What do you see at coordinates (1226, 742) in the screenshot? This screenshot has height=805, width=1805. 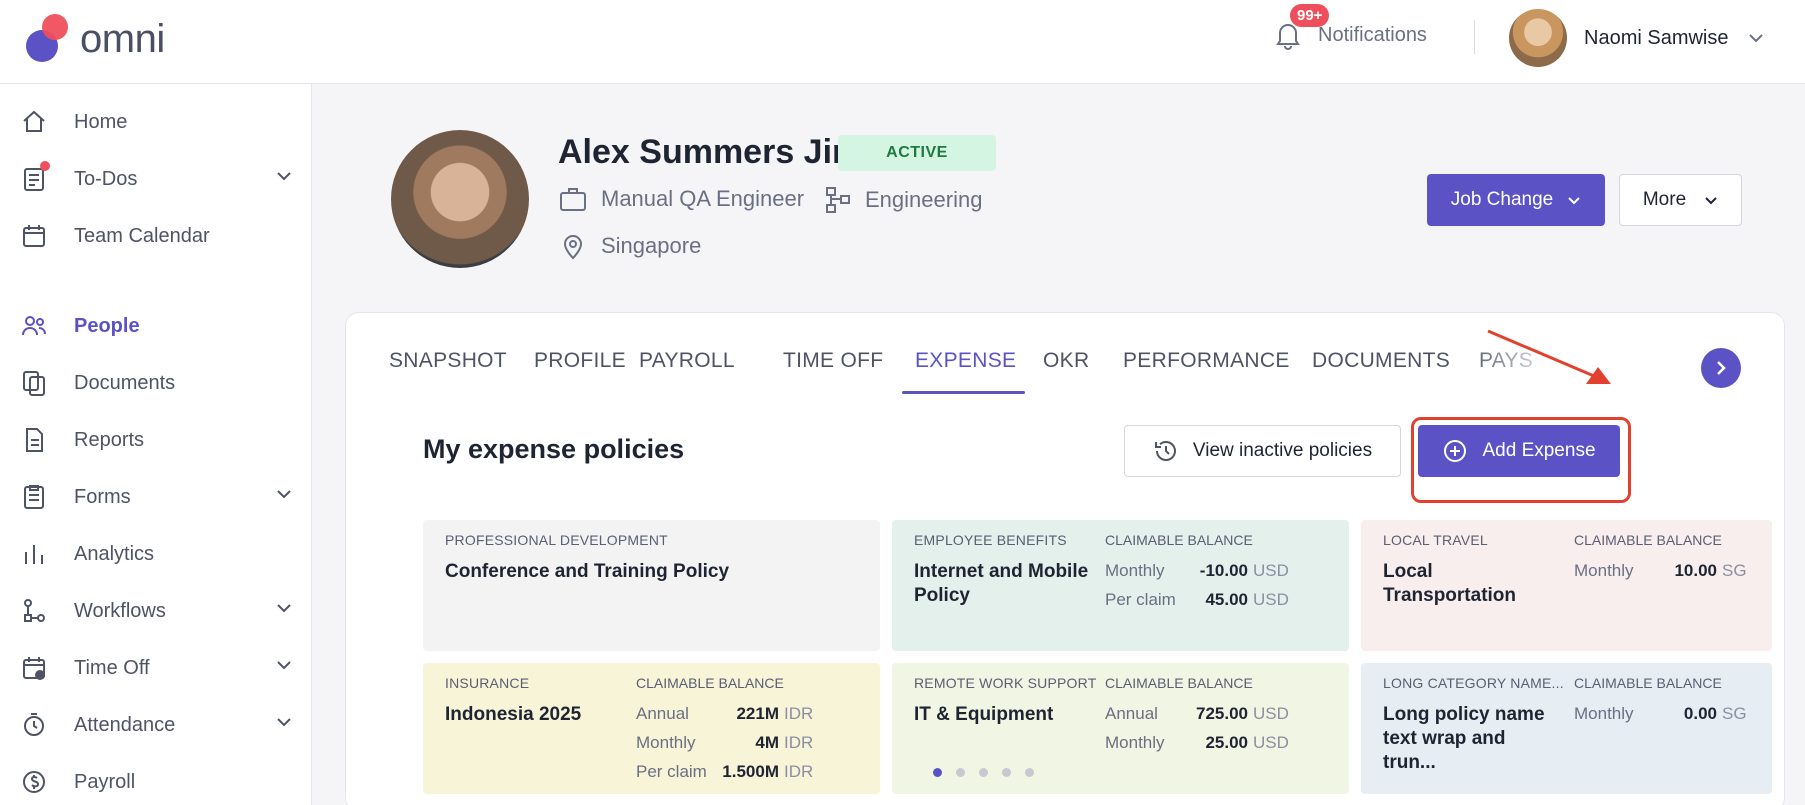 I see `balance-amount: 25.00` at bounding box center [1226, 742].